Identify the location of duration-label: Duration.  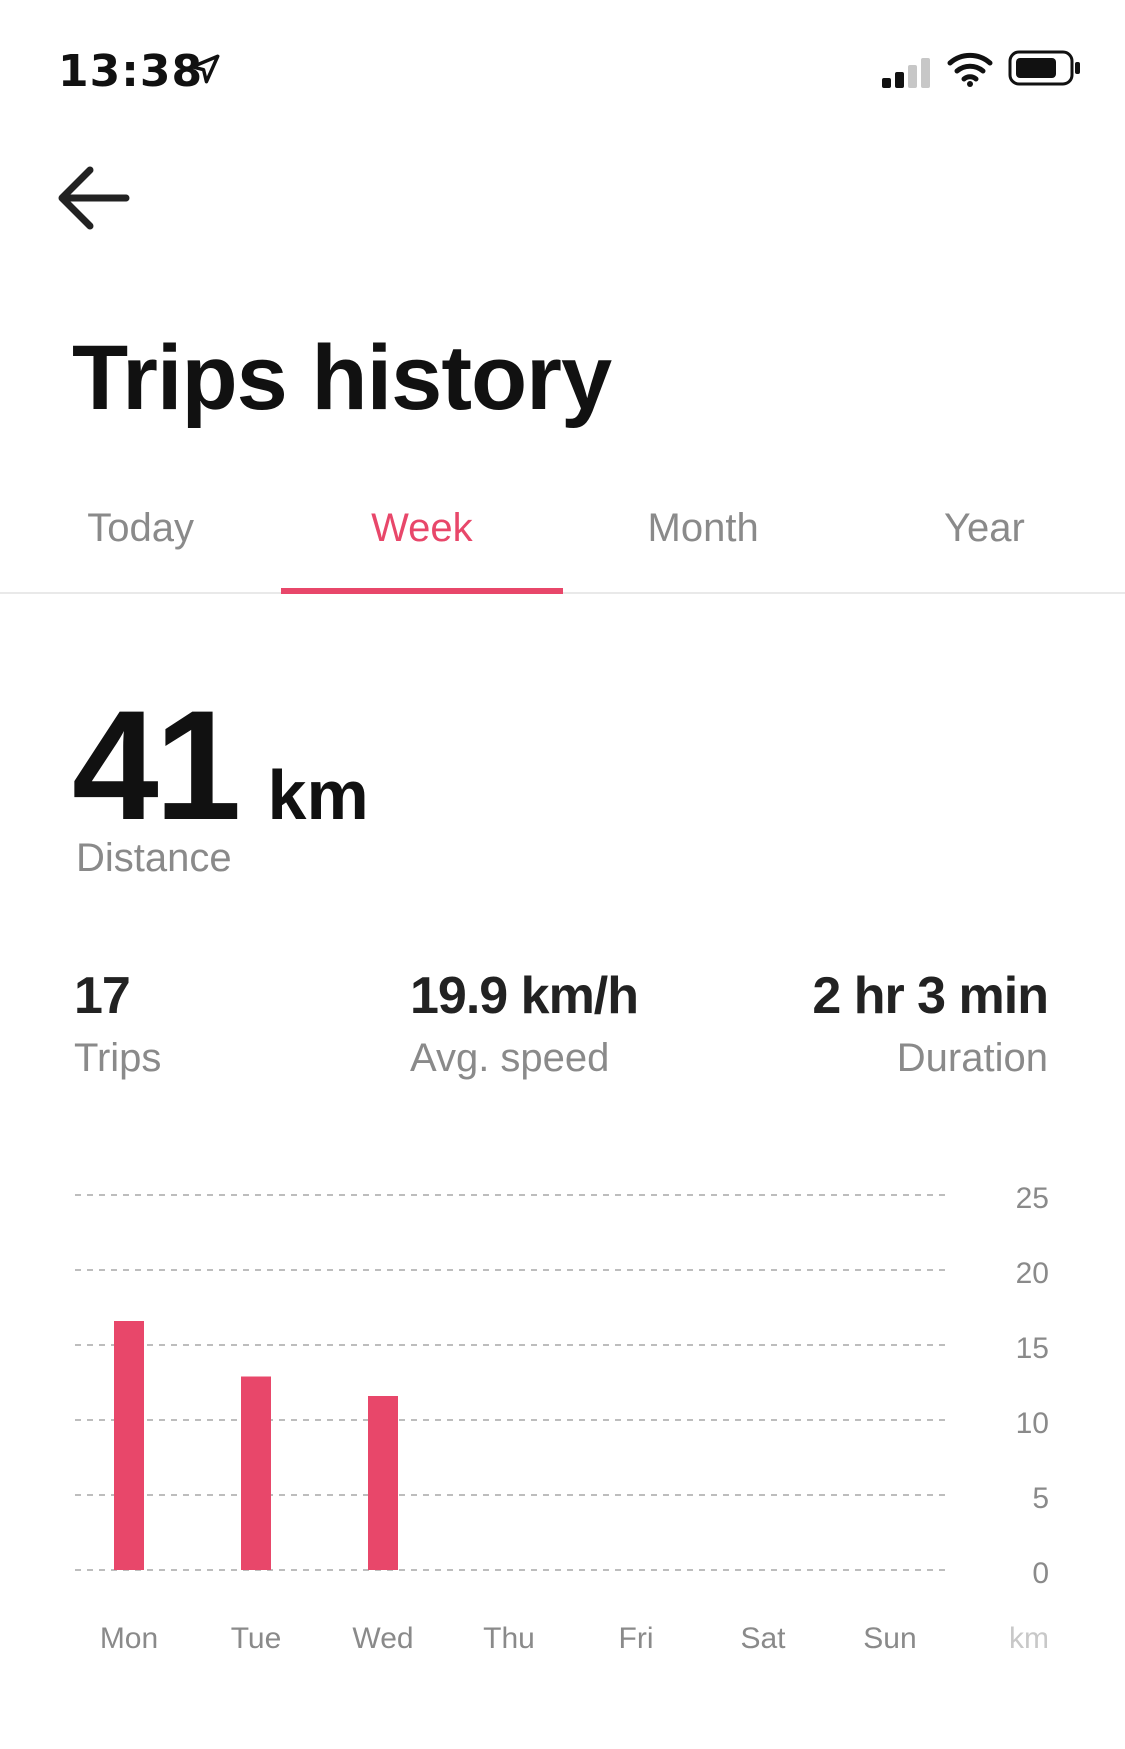
(972, 1058).